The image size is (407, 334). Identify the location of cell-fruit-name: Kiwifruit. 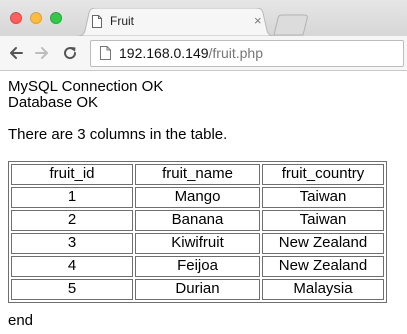
(197, 243).